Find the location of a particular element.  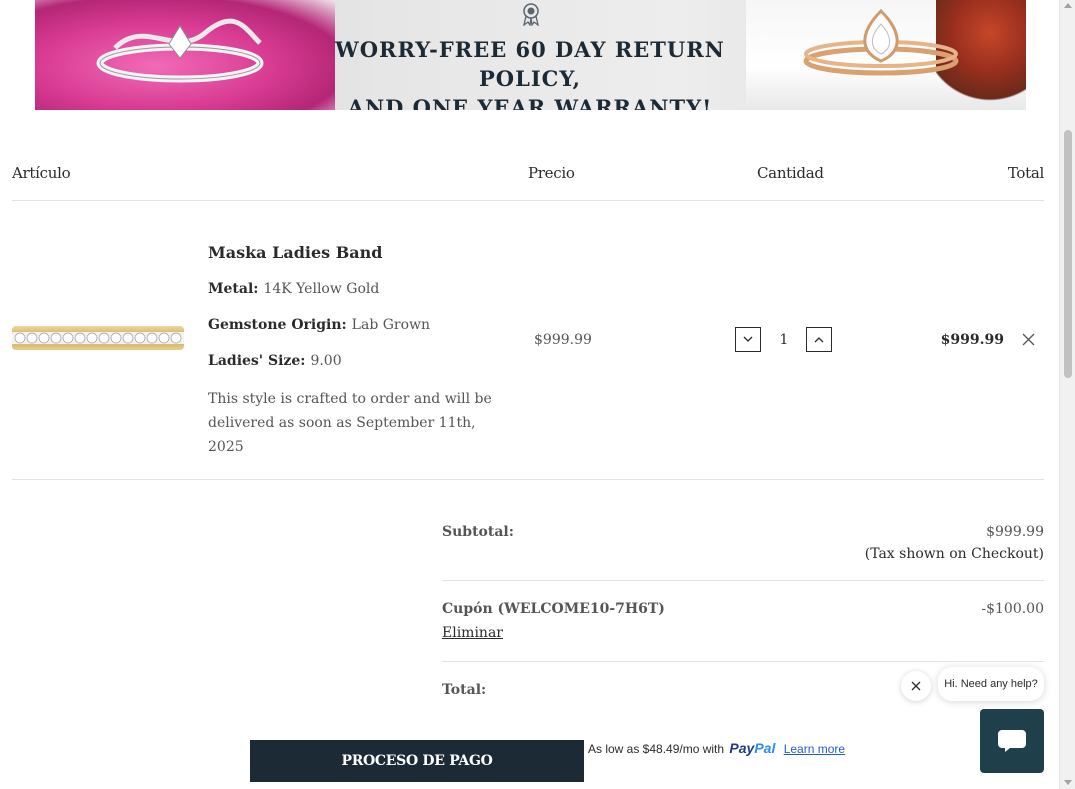

header-divider is located at coordinates (528, 200).